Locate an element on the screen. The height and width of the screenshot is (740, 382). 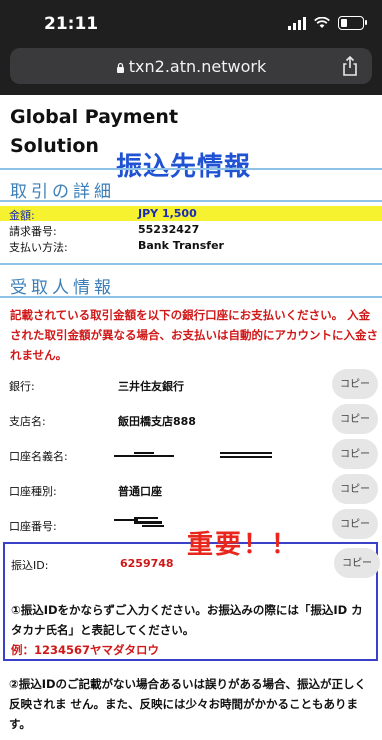
browser-chrome: 21:11 txn2.atn.network is located at coordinates (191, 47).